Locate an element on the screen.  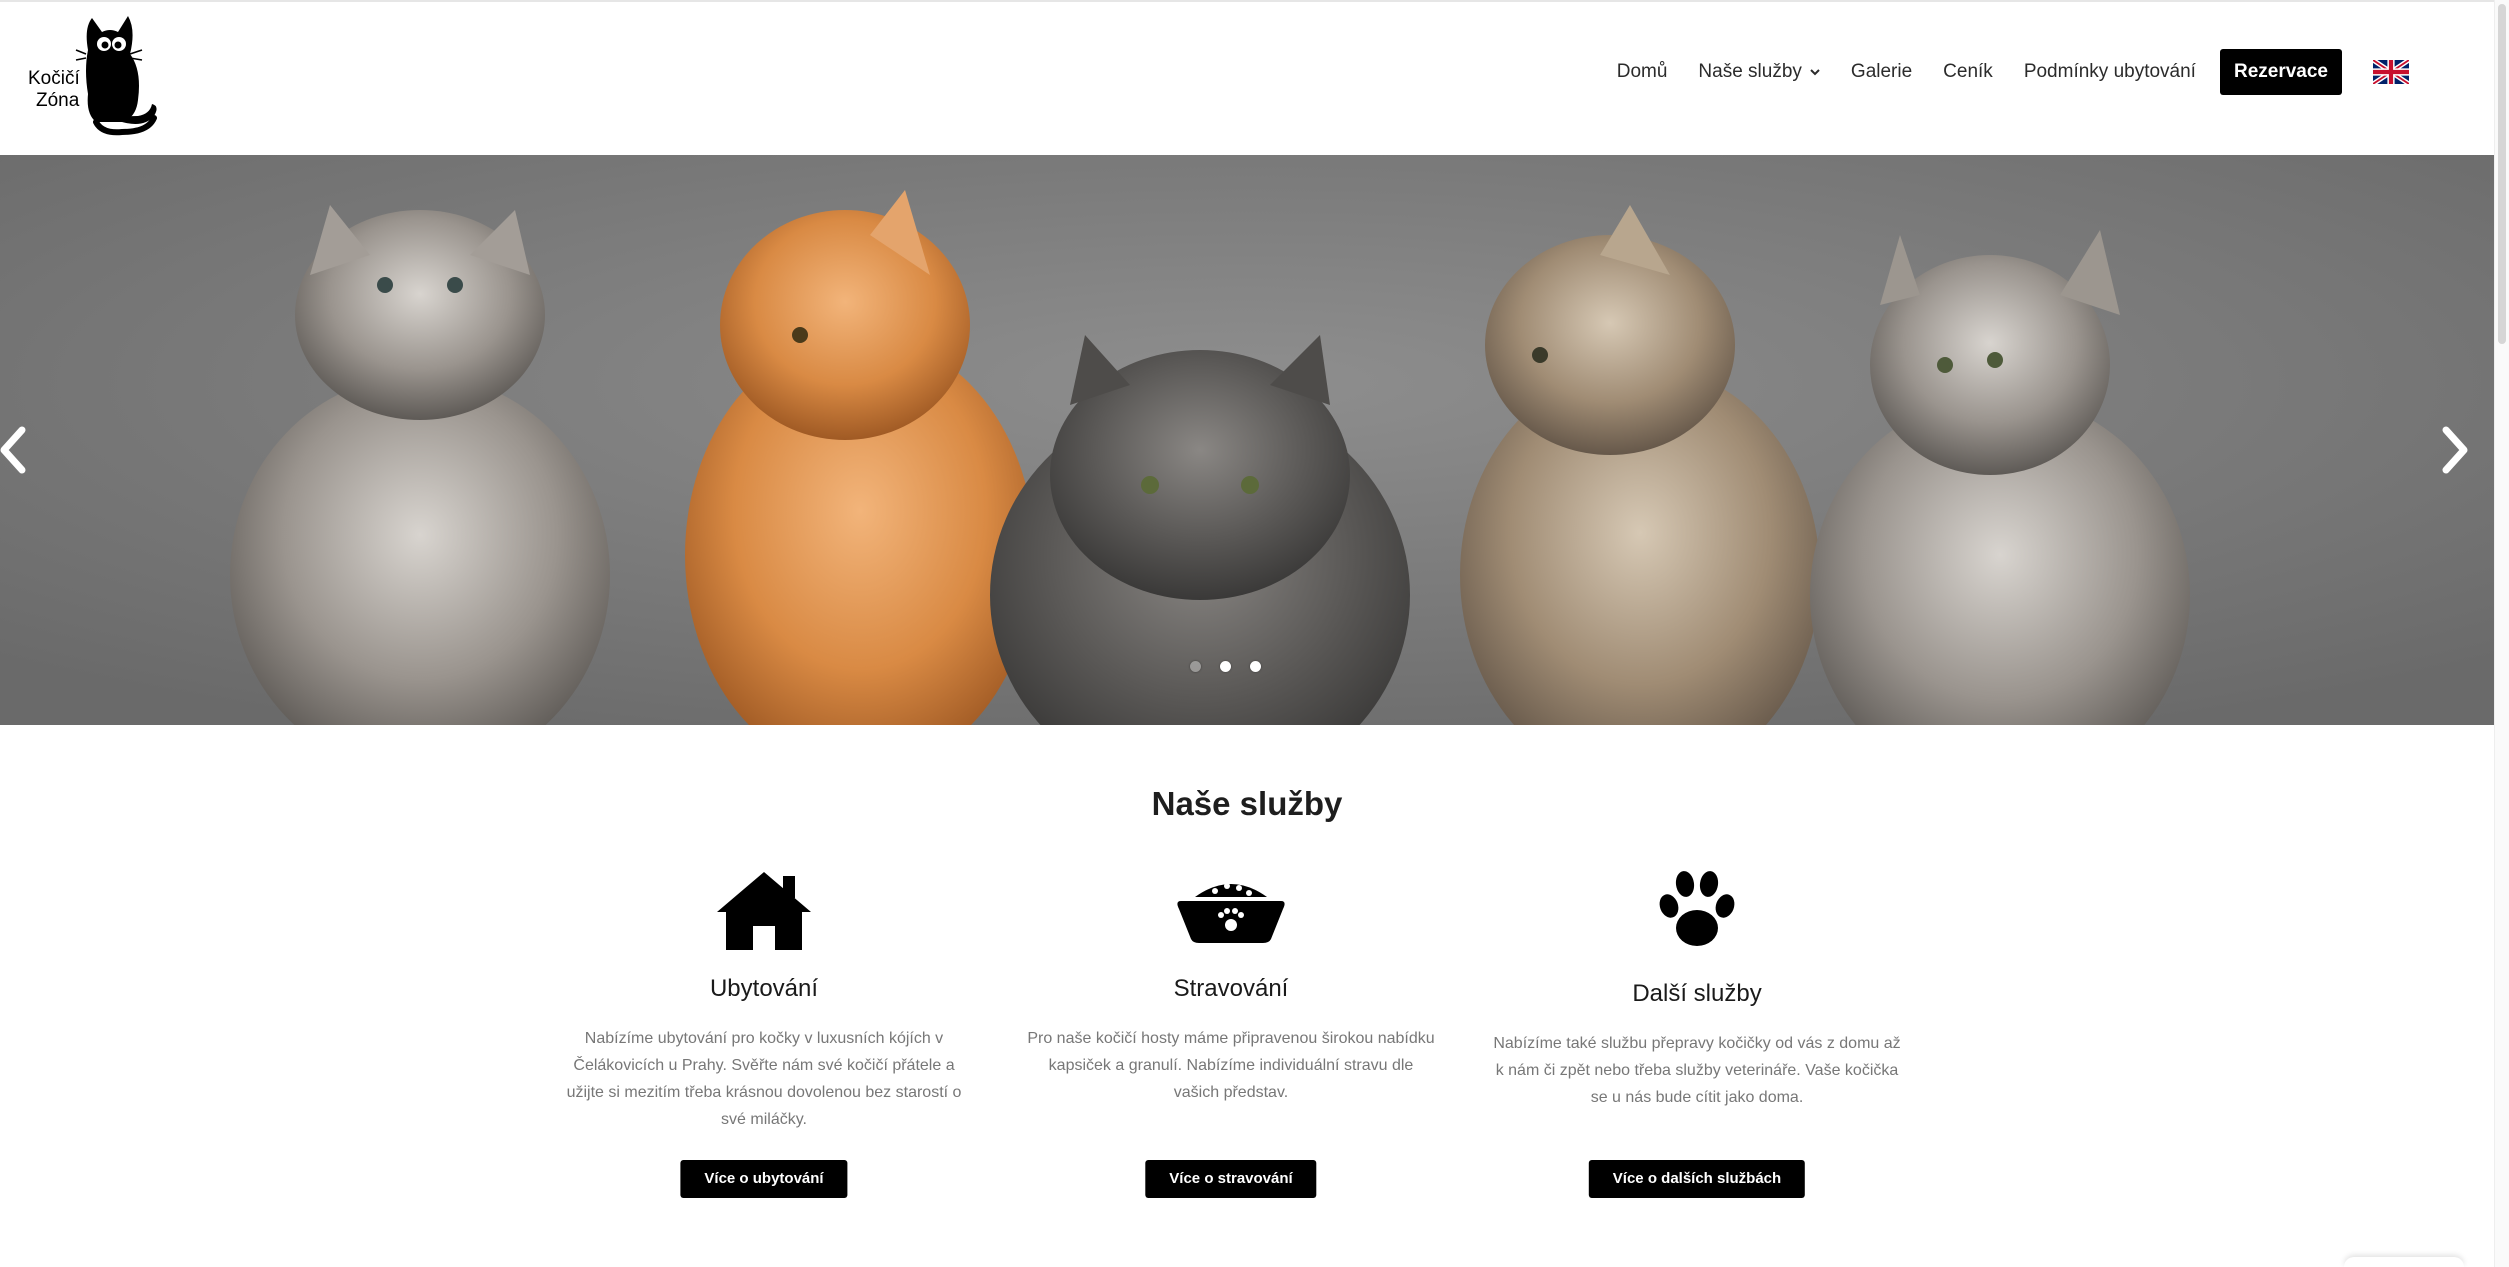
page-scrollbar is located at coordinates (2501, 633).